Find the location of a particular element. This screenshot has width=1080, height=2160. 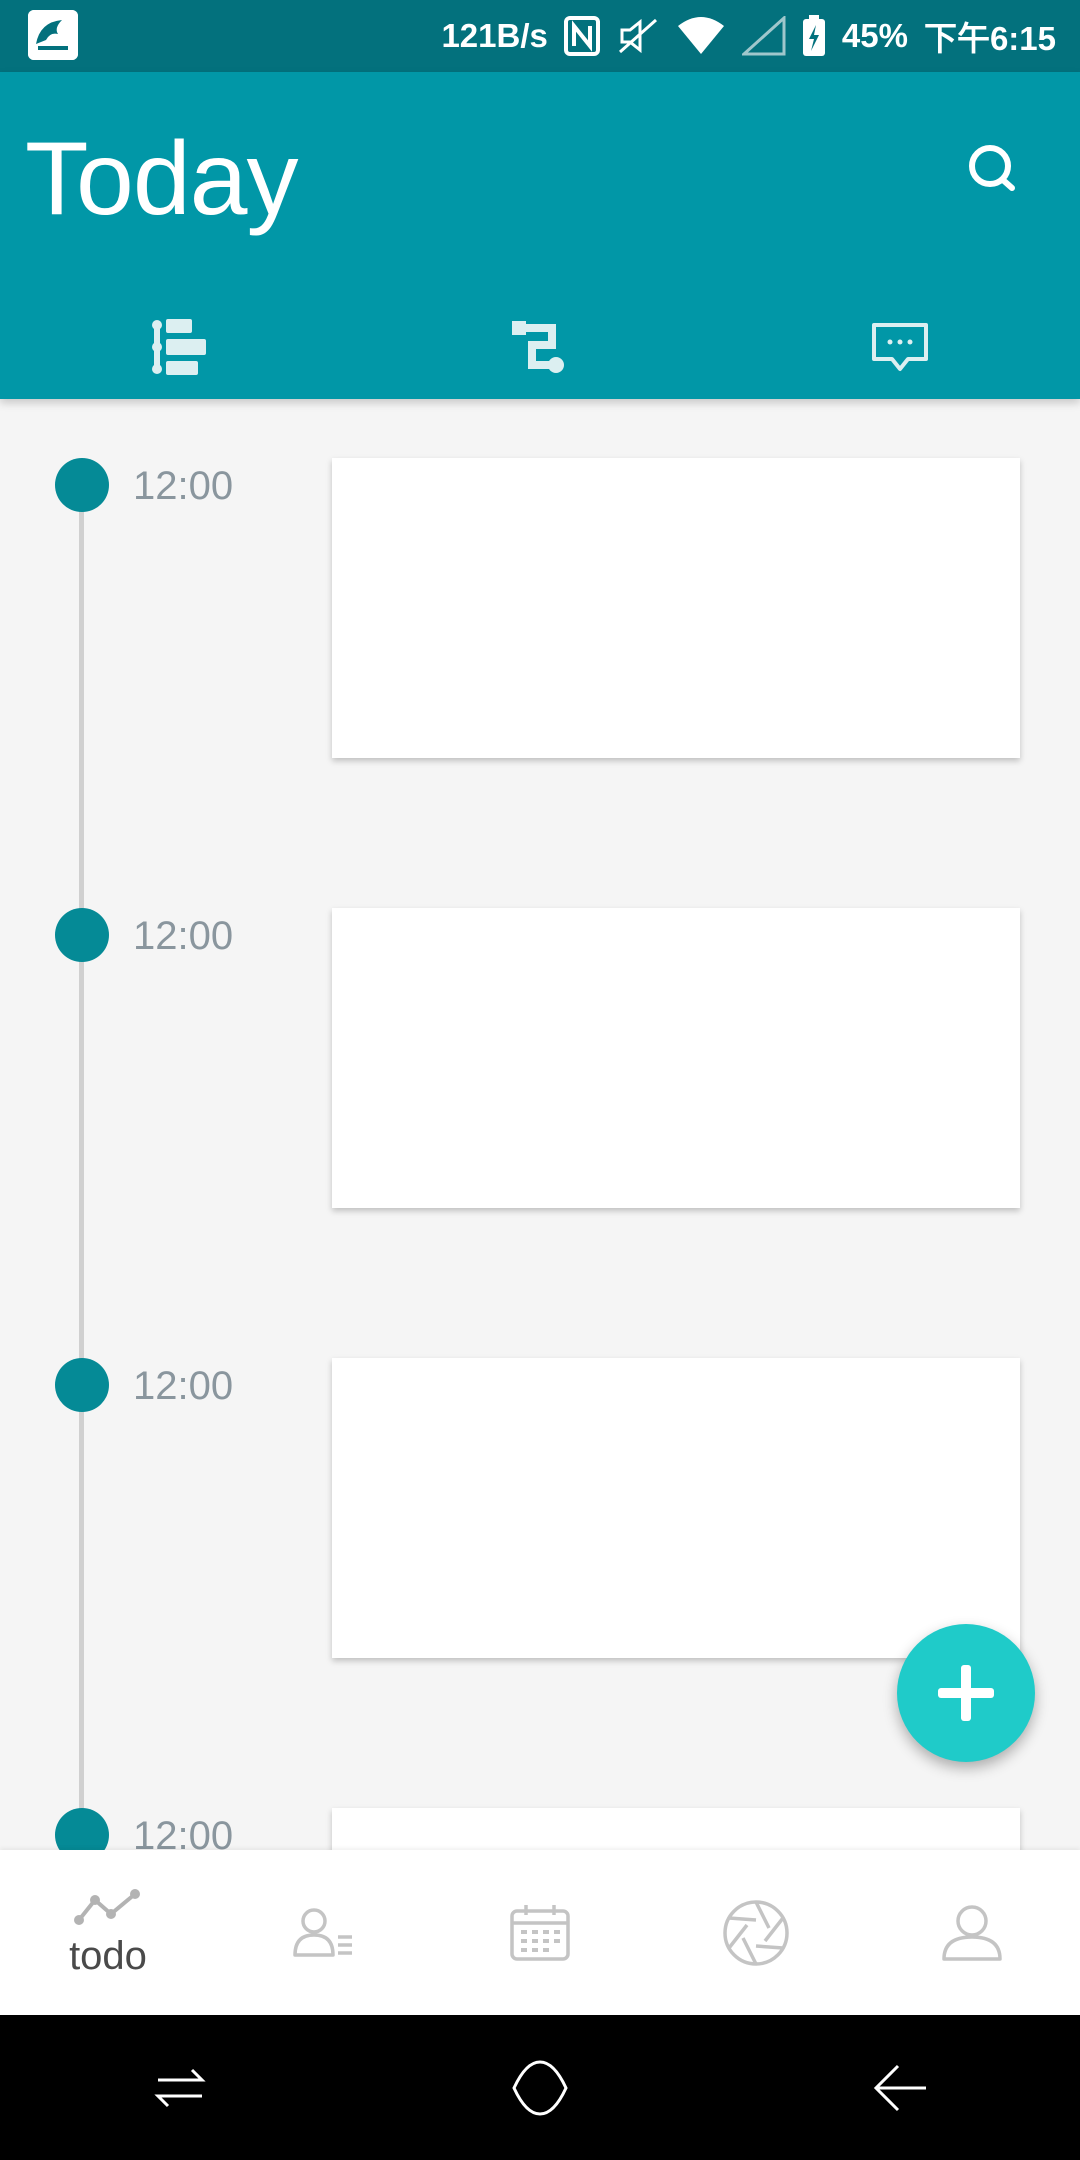

mute-icon is located at coordinates (638, 36).